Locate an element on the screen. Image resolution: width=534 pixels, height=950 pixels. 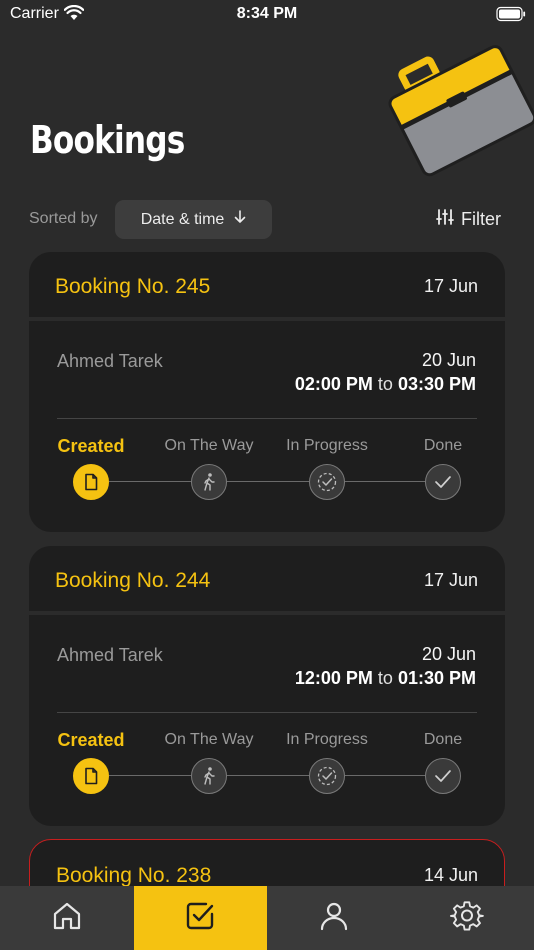
home-icon is located at coordinates (67, 918).